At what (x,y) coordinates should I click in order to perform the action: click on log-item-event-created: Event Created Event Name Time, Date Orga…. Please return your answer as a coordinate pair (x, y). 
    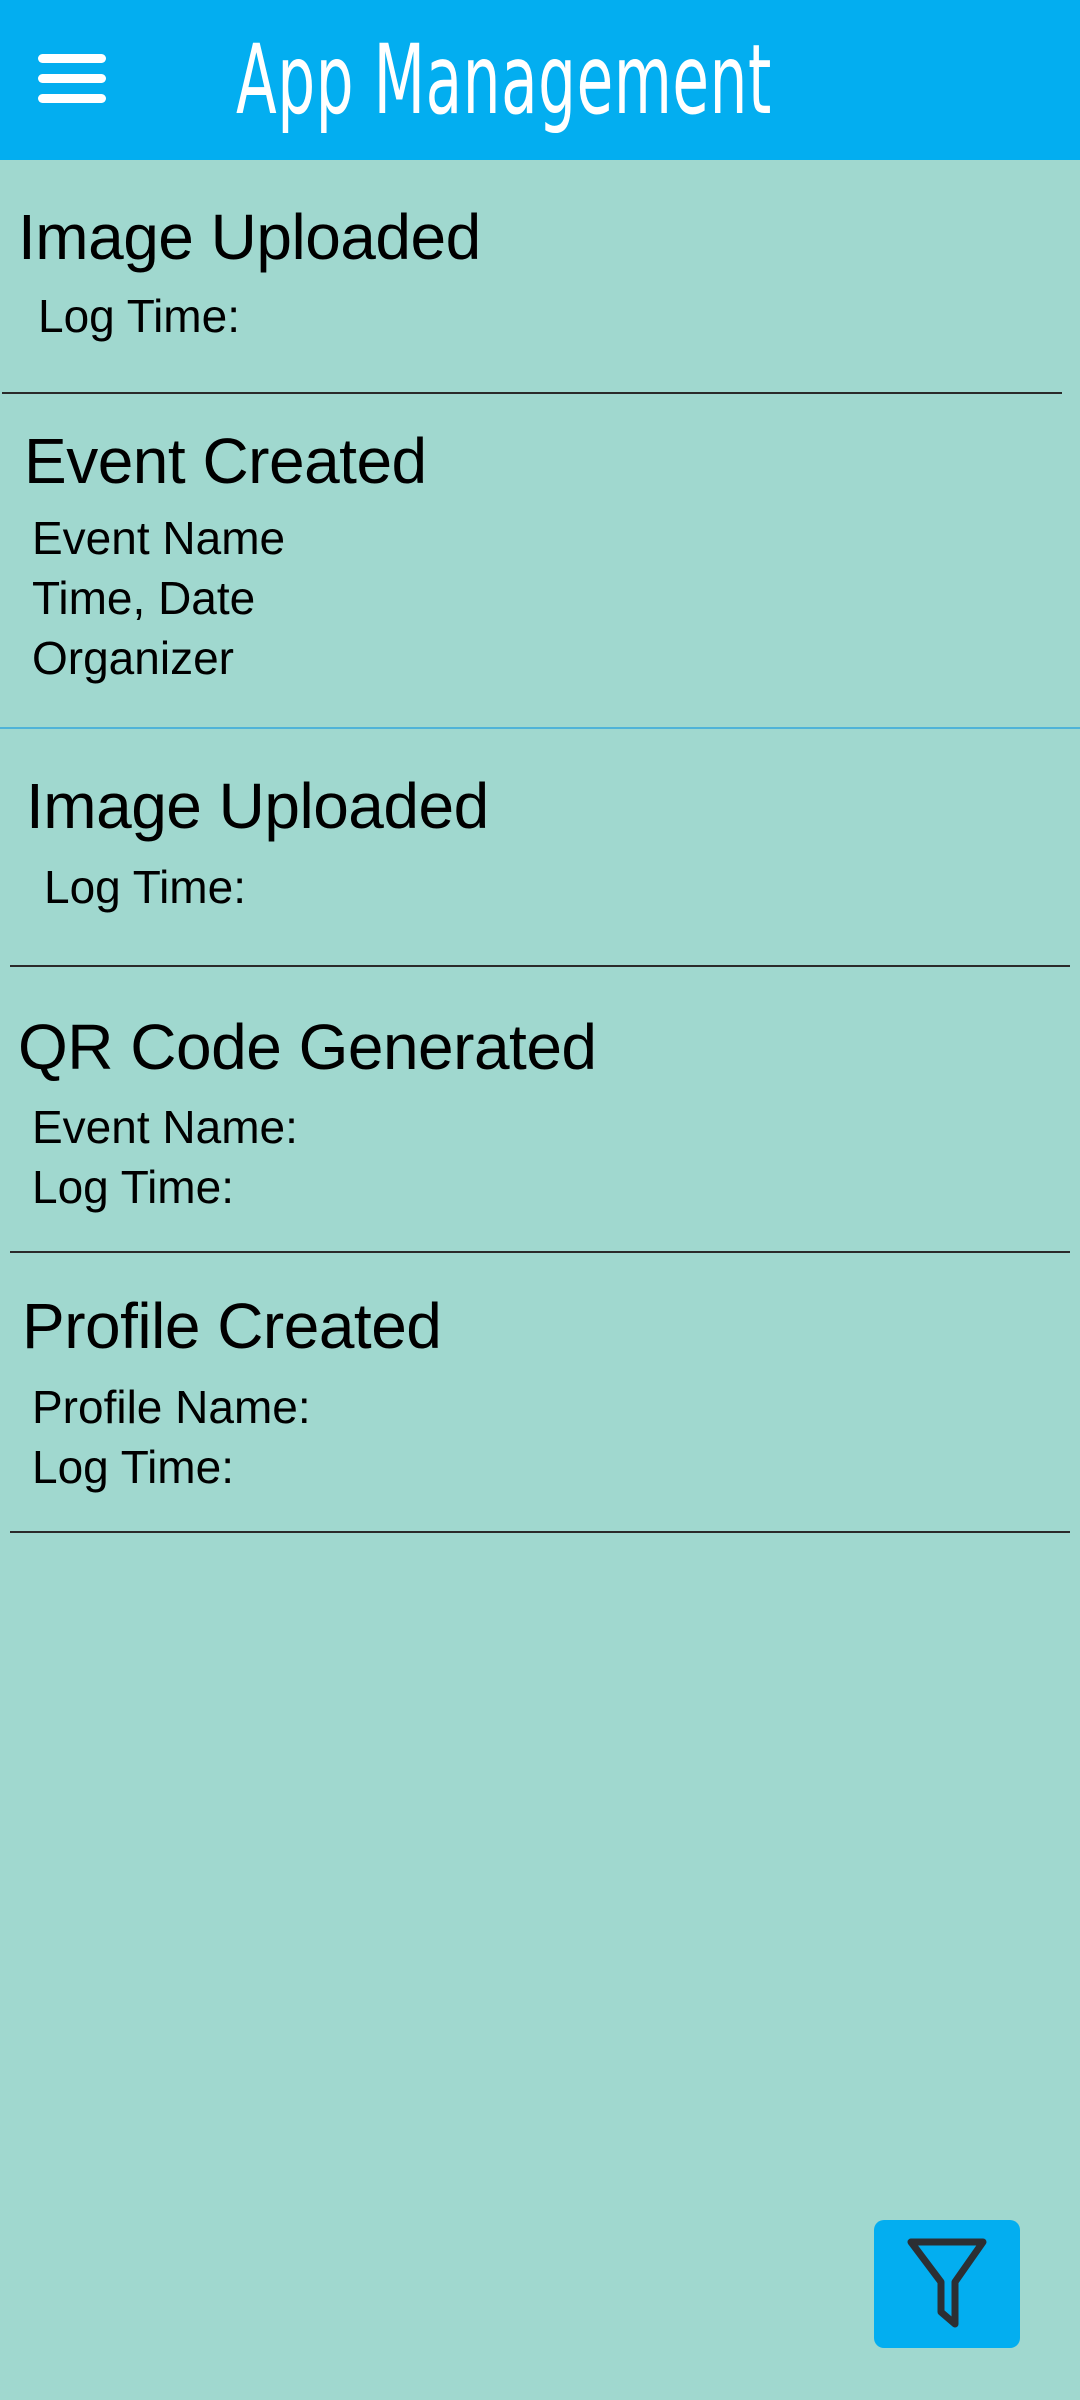
    Looking at the image, I should click on (540, 561).